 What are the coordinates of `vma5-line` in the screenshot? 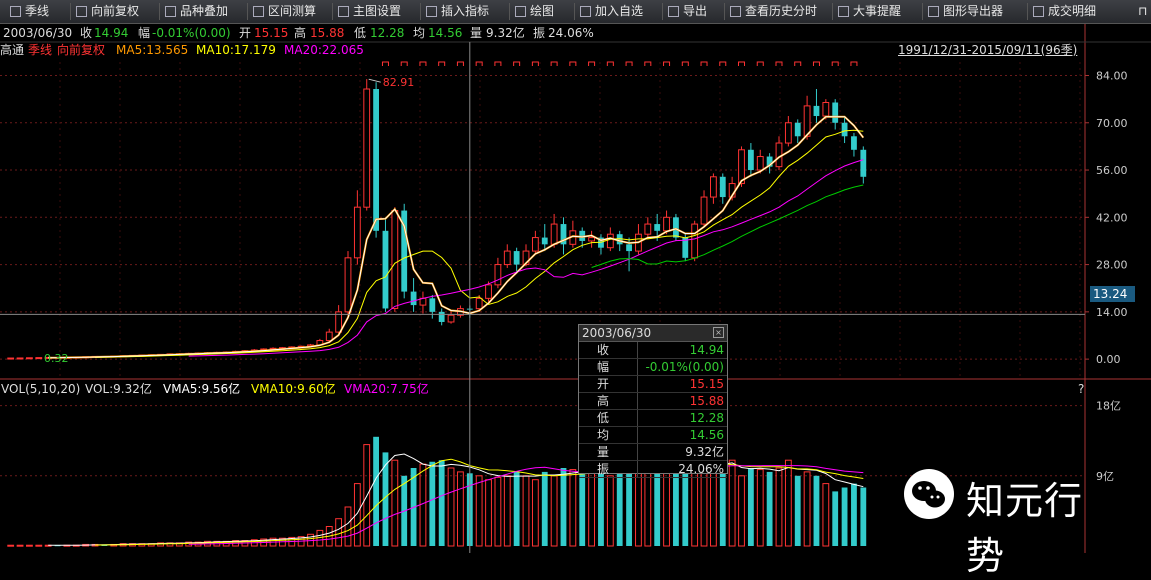 It's located at (456, 499).